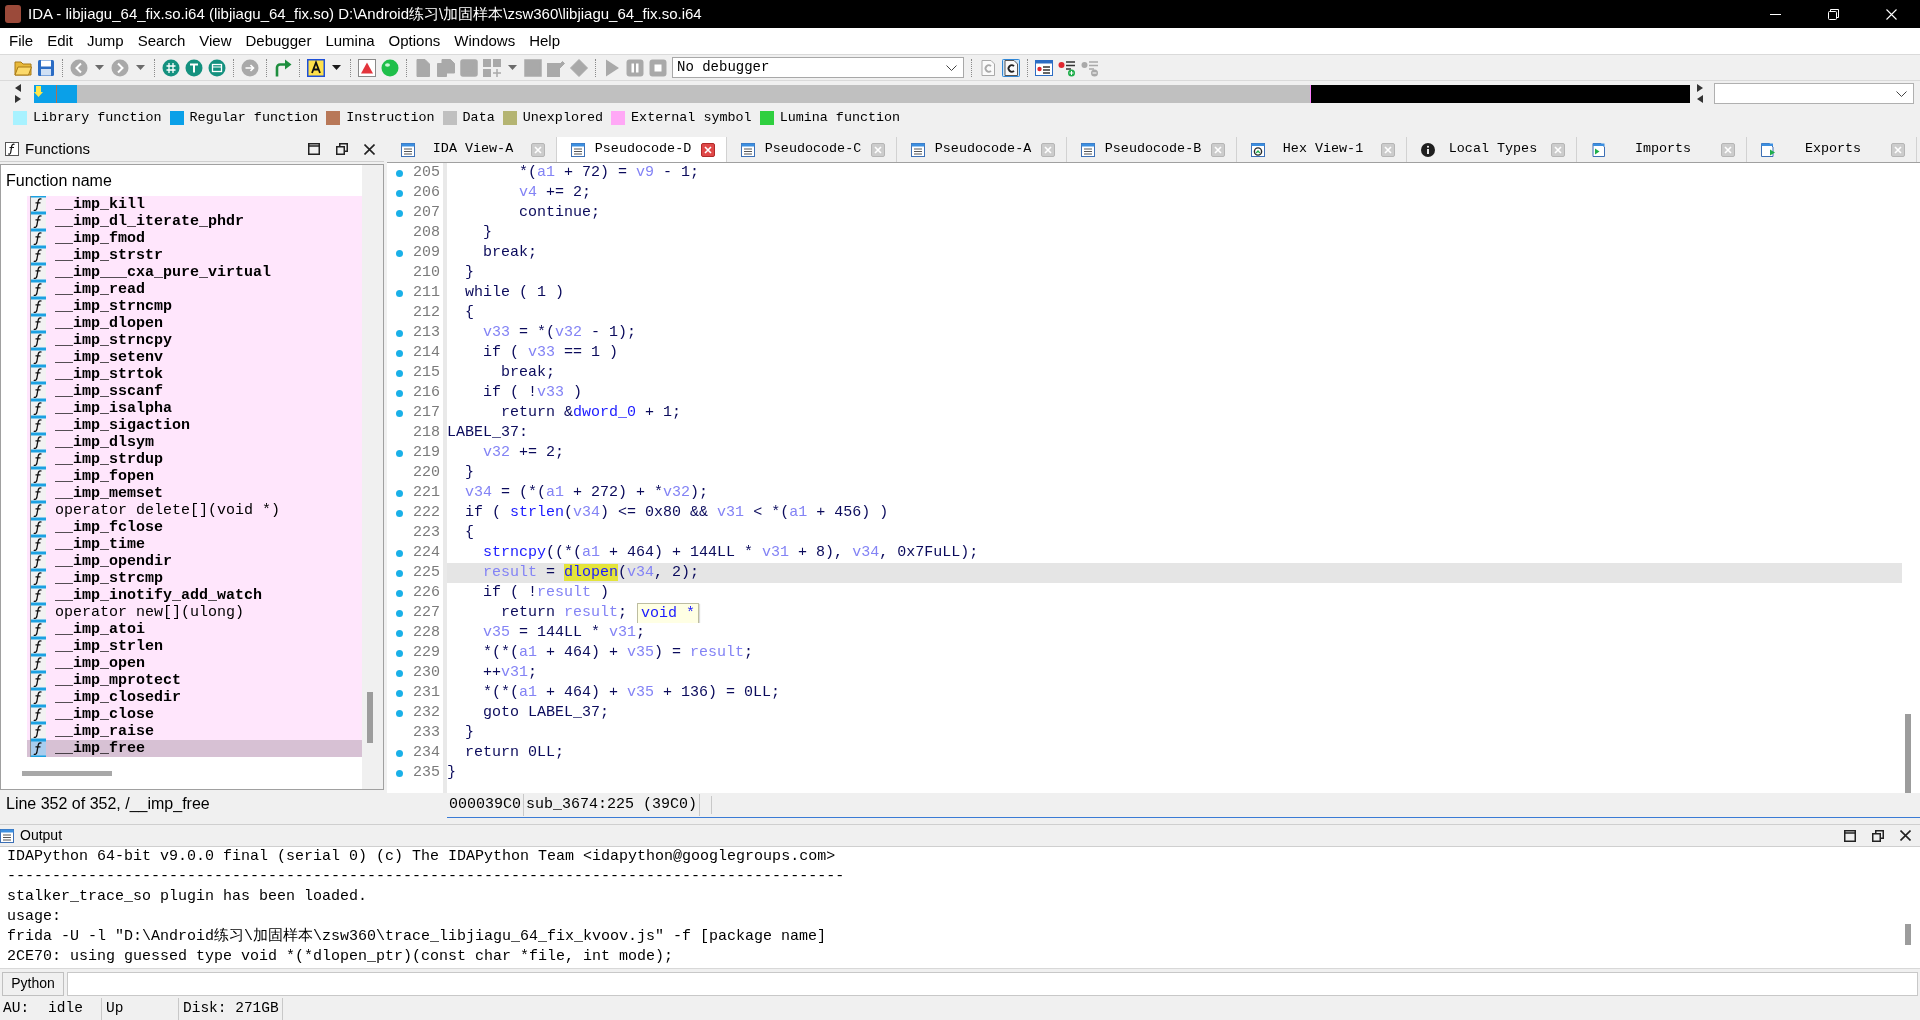  Describe the element at coordinates (278, 41) in the screenshot. I see `menu-item: Debugger` at that location.